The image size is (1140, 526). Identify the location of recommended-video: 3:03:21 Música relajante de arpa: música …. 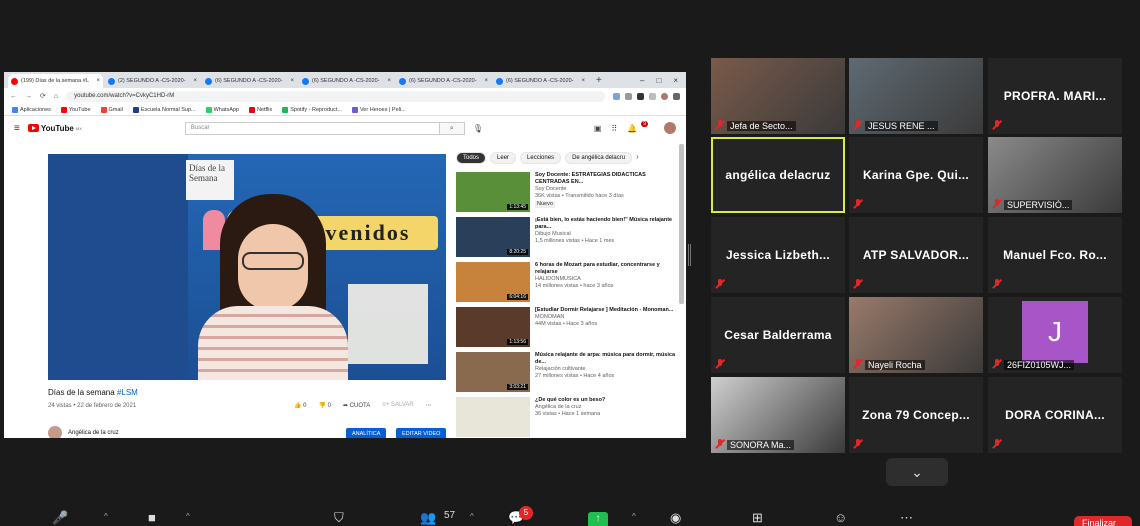
(567, 374).